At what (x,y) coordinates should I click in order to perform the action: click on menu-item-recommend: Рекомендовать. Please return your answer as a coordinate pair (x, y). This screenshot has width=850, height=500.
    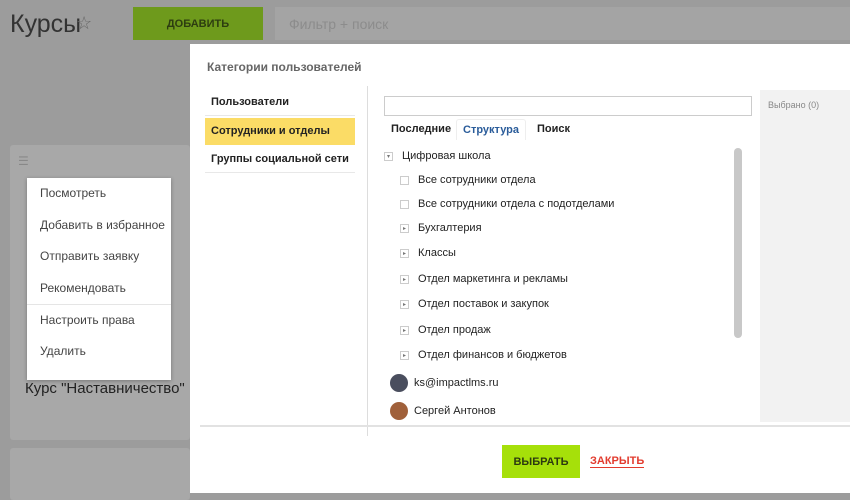
    Looking at the image, I should click on (99, 289).